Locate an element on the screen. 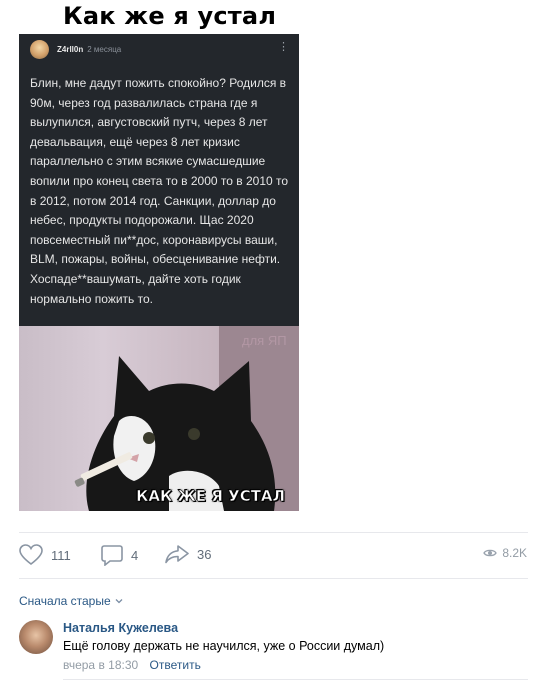 Image resolution: width=540 pixels, height=683 pixels. meme-title: Как же я устал is located at coordinates (170, 16).